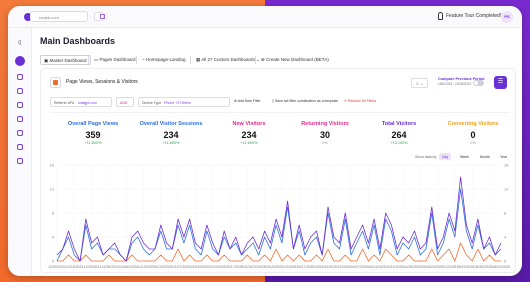  I want to click on compare-range-label: 18/5/2024 - 10/18/2024, so click(454, 84).